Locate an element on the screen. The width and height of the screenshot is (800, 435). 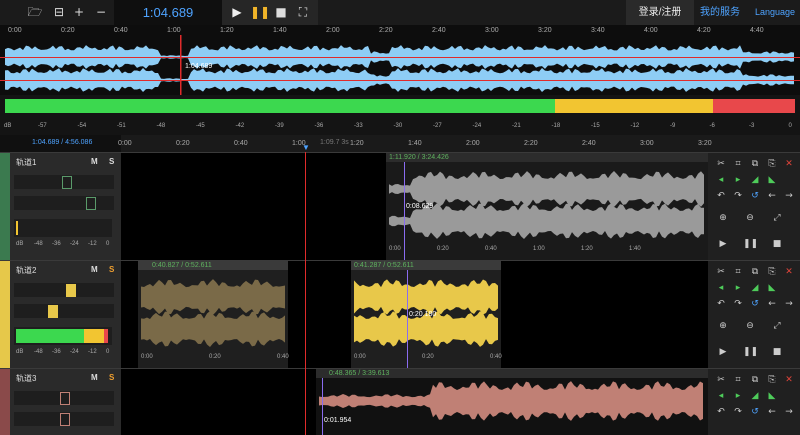
track-level-meter is located at coordinates (63, 336).